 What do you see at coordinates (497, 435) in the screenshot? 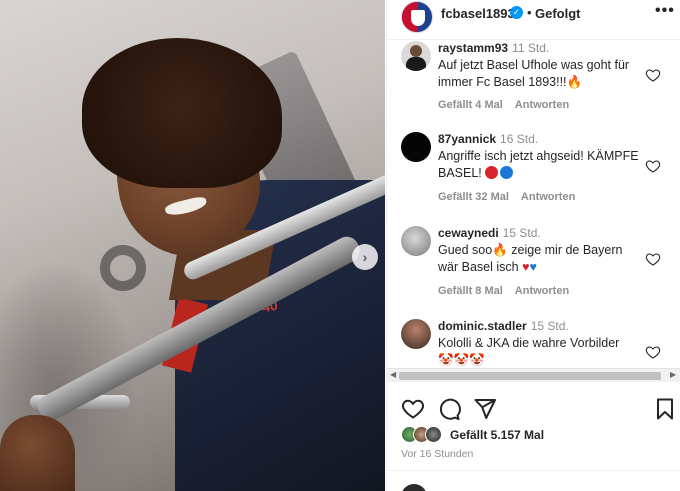
I see `likes-count: Gefällt 5.157 Mal` at bounding box center [497, 435].